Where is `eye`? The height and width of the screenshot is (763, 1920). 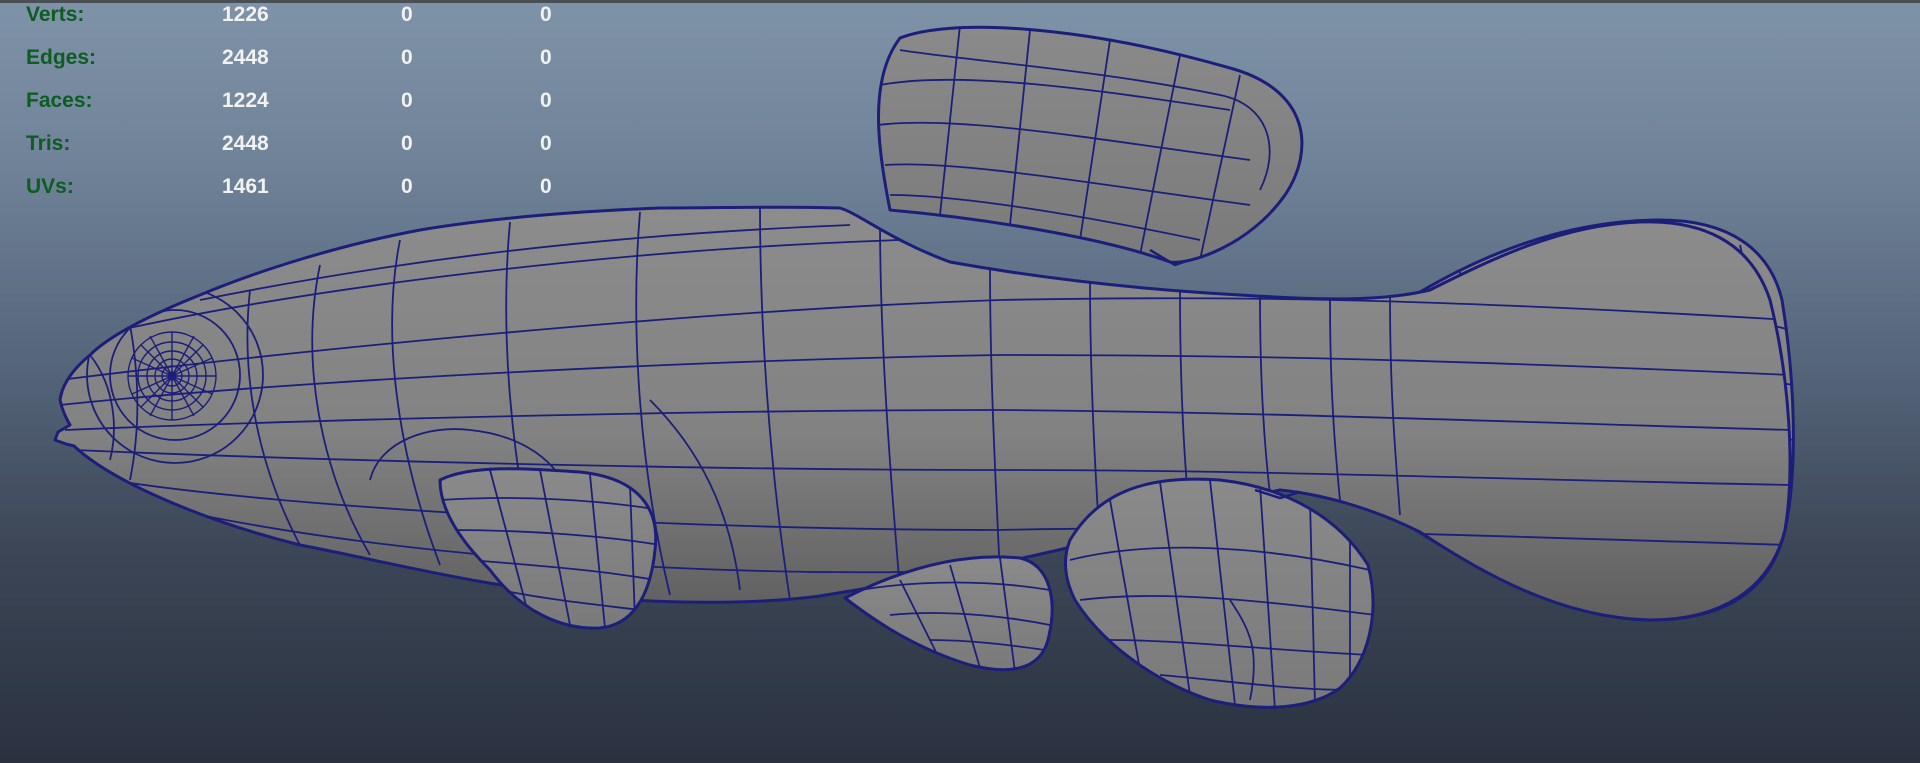 eye is located at coordinates (172, 376).